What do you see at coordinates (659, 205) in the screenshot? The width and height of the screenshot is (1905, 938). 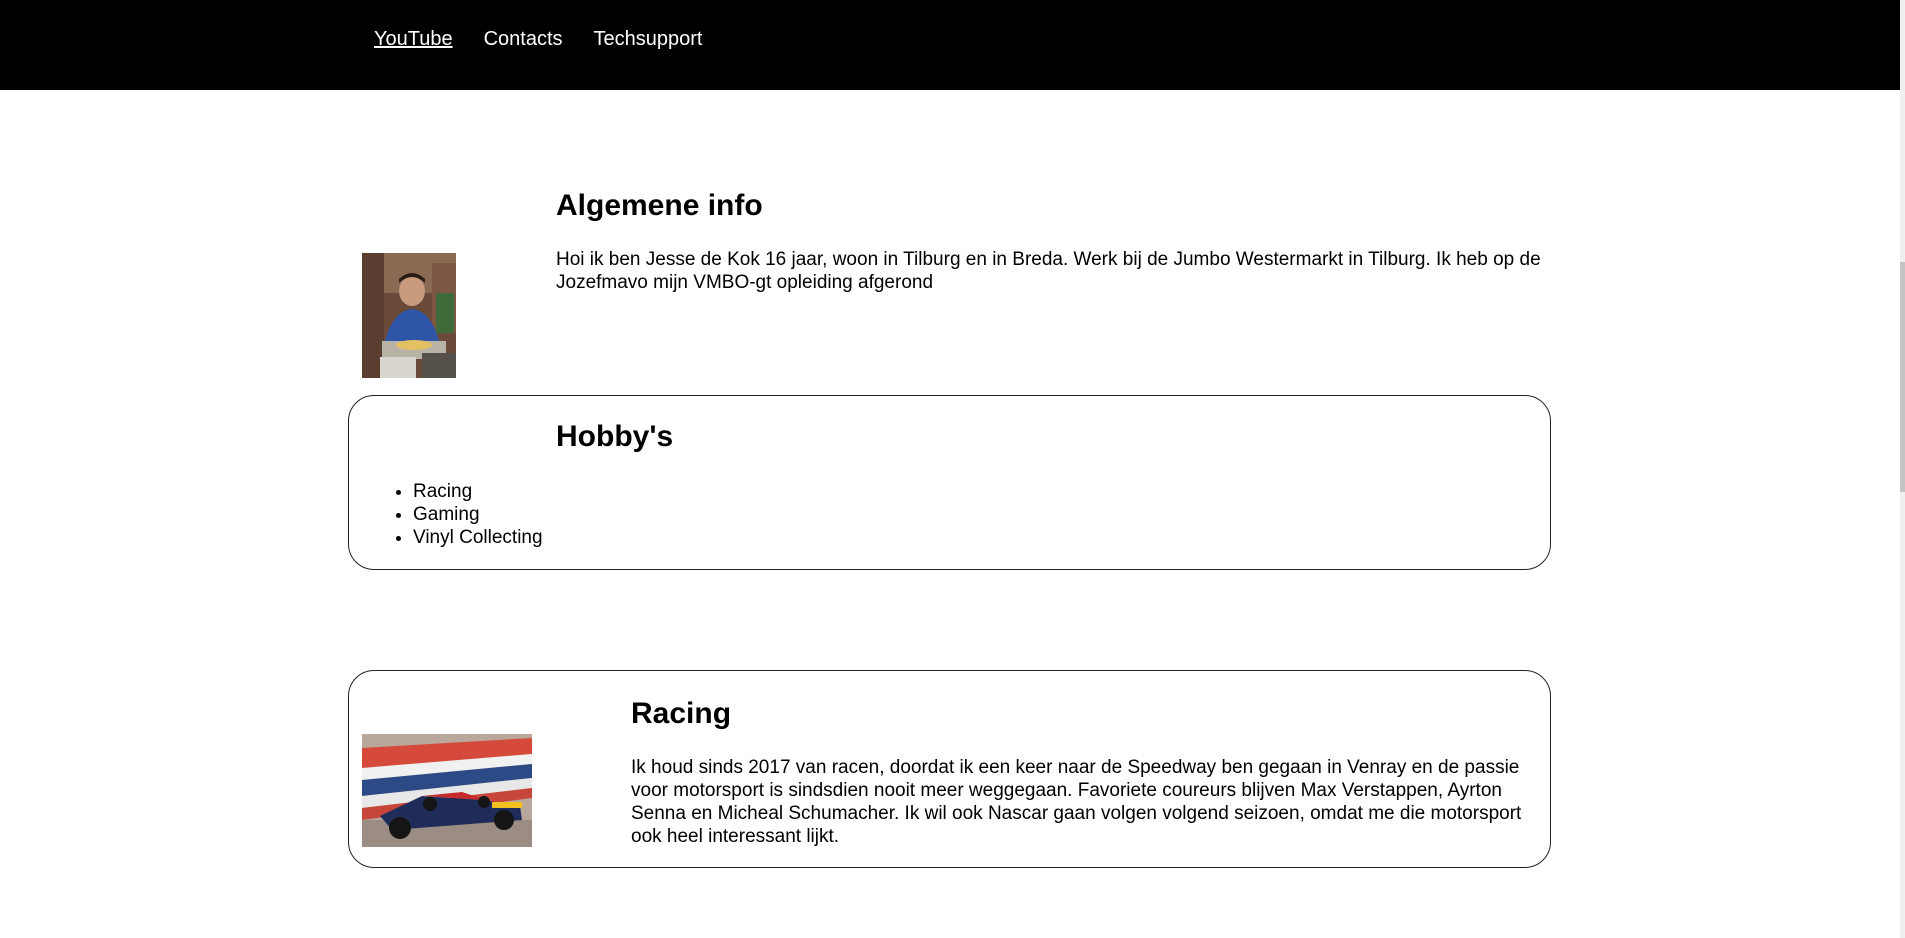 I see `info-heading: Algemene info` at bounding box center [659, 205].